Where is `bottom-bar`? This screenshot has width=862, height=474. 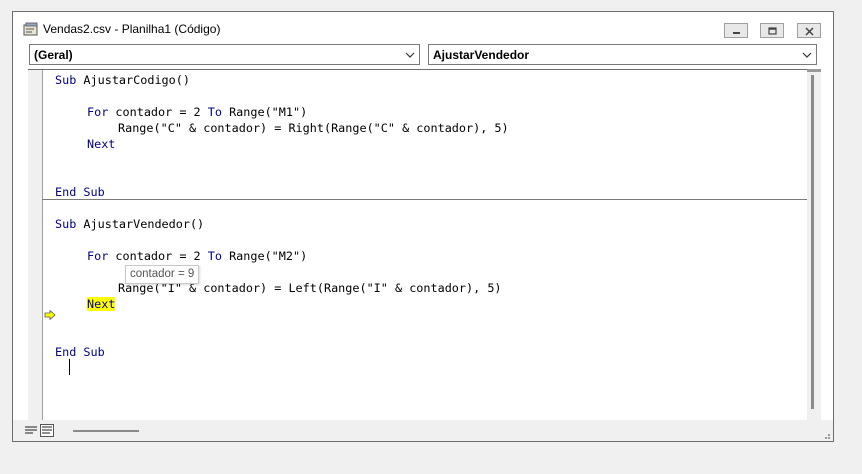 bottom-bar is located at coordinates (423, 430).